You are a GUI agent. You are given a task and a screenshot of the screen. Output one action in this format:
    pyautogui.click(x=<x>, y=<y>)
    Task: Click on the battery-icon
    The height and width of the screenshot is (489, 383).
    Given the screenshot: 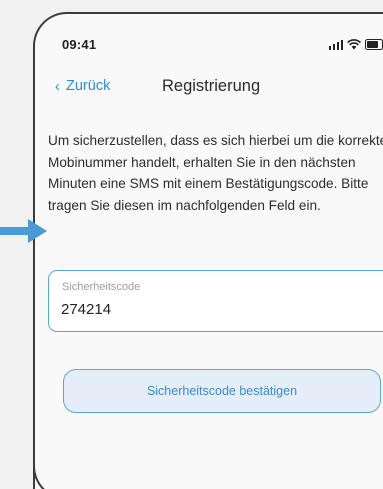 What is the action you would take?
    pyautogui.click(x=374, y=44)
    